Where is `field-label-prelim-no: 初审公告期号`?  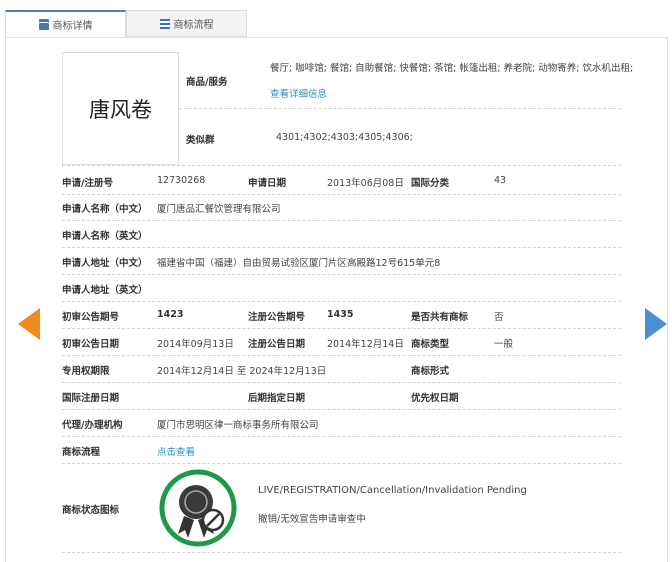 field-label-prelim-no: 初审公告期号 is located at coordinates (91, 317).